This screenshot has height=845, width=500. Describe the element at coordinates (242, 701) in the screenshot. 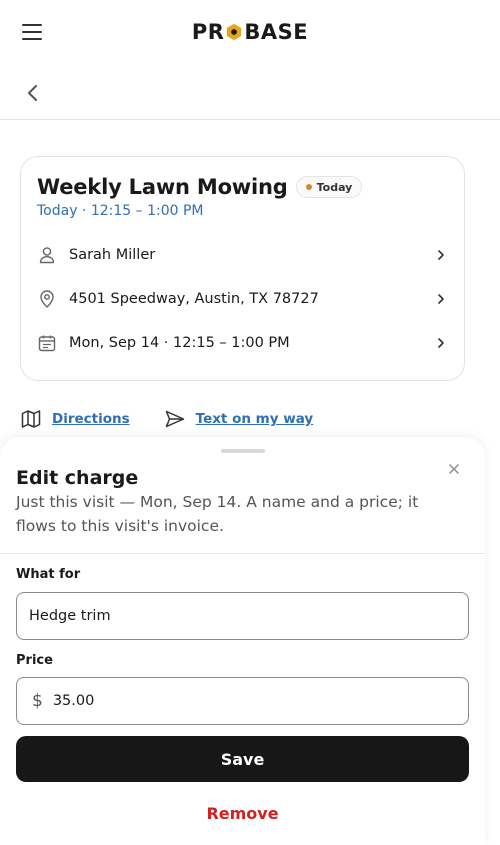

I see `price-input: $ 35.00` at that location.